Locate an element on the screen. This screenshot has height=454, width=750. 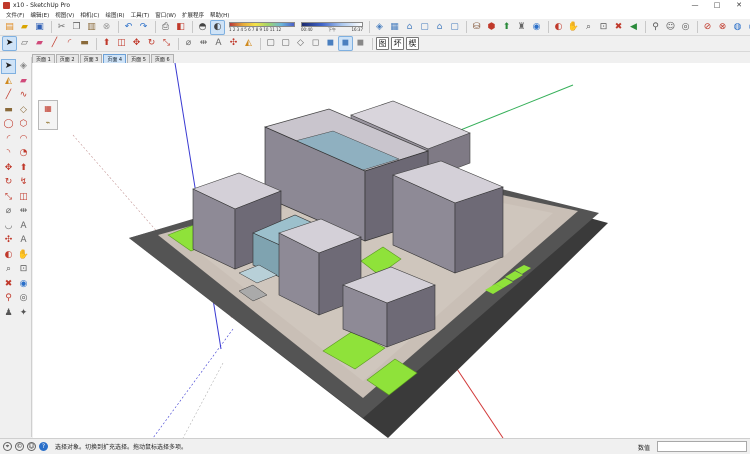
shadow-time-slider: 00:40 下午 16:37 is located at coordinates (332, 27).